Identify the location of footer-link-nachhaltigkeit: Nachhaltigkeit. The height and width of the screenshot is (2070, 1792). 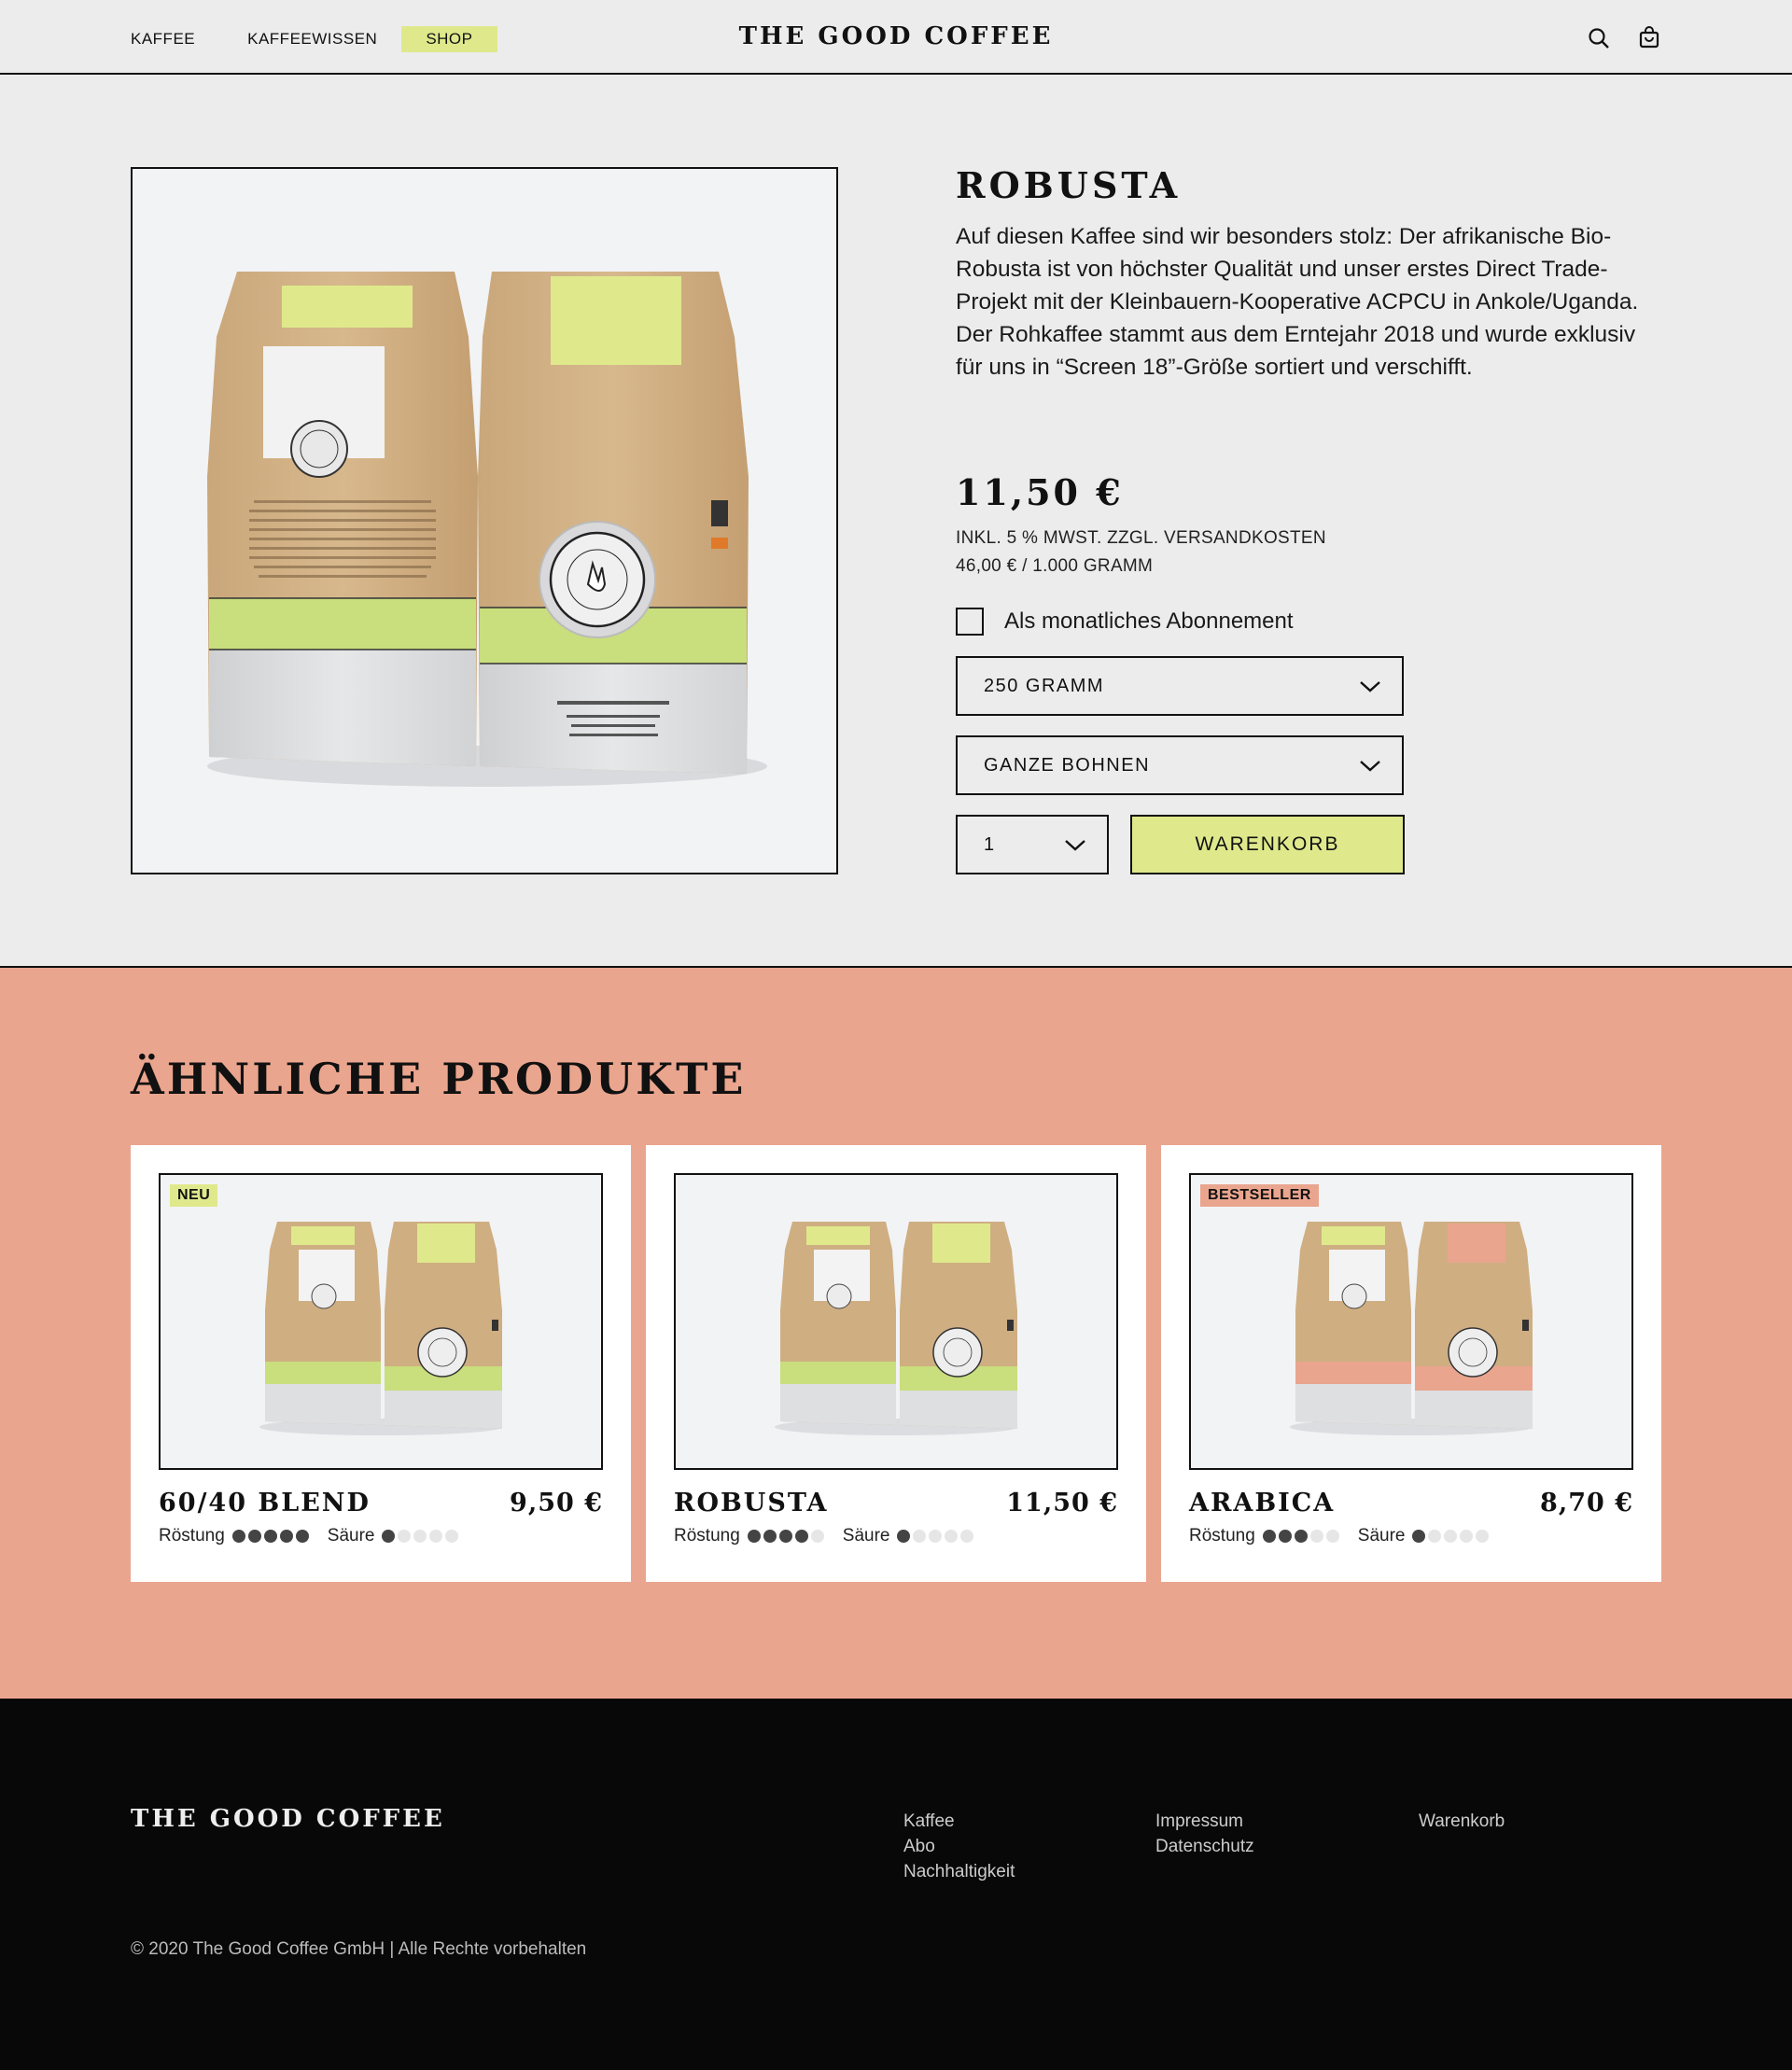
(959, 1871).